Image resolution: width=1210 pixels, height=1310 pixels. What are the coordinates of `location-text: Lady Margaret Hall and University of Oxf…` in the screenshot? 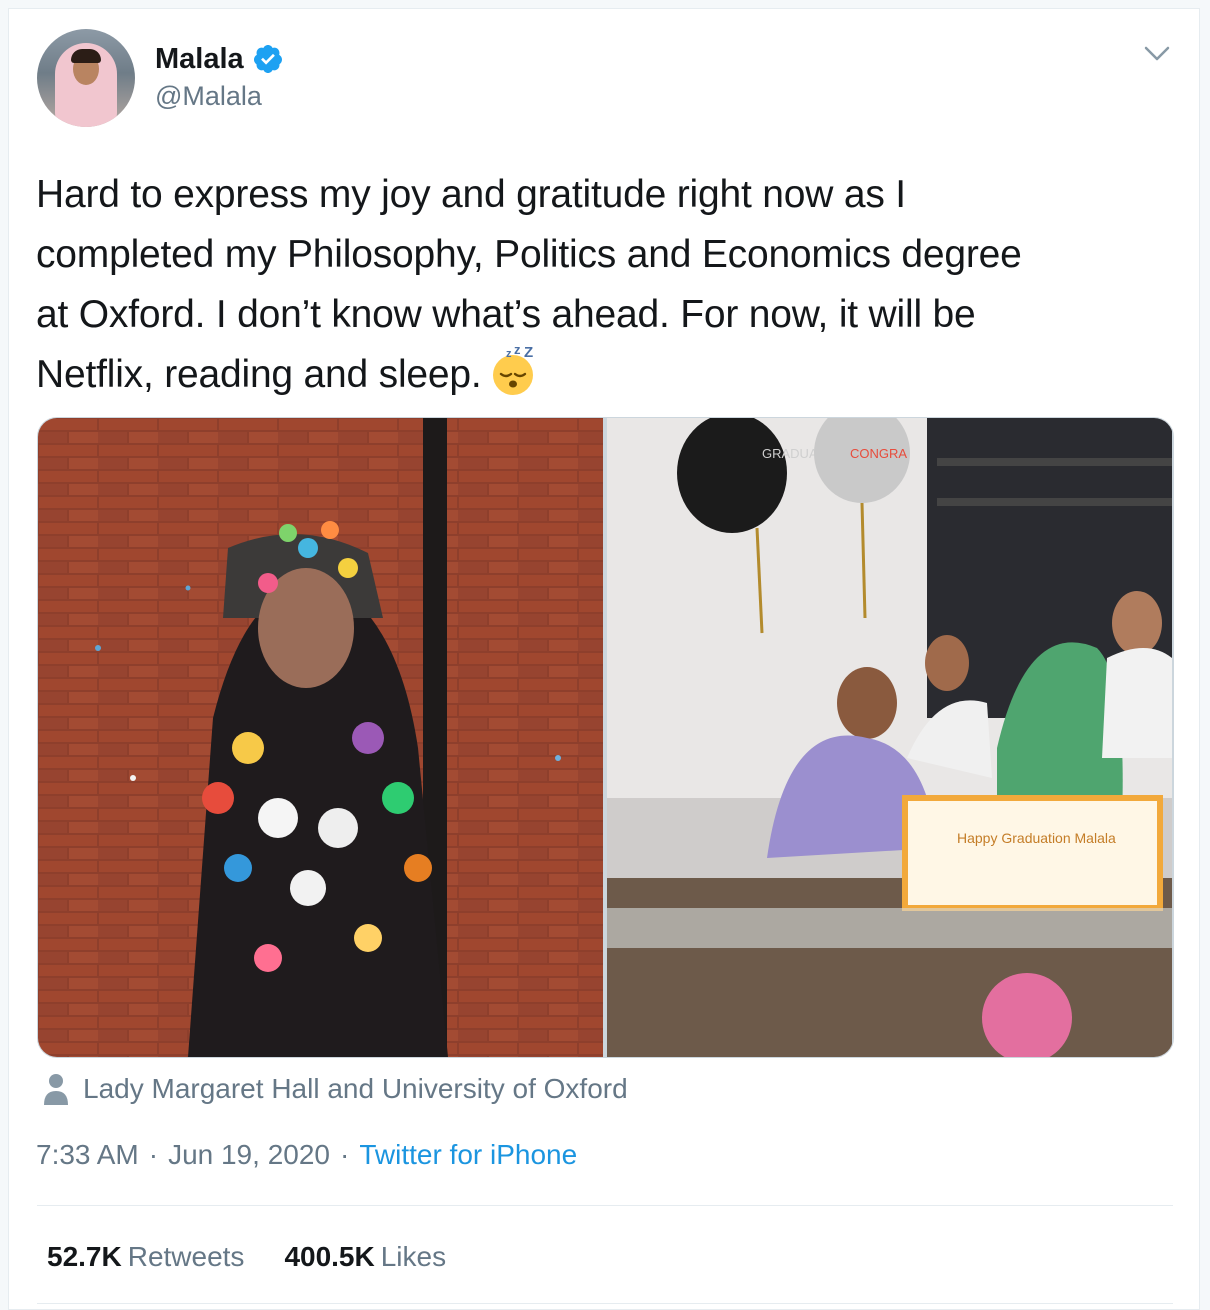 It's located at (355, 1089).